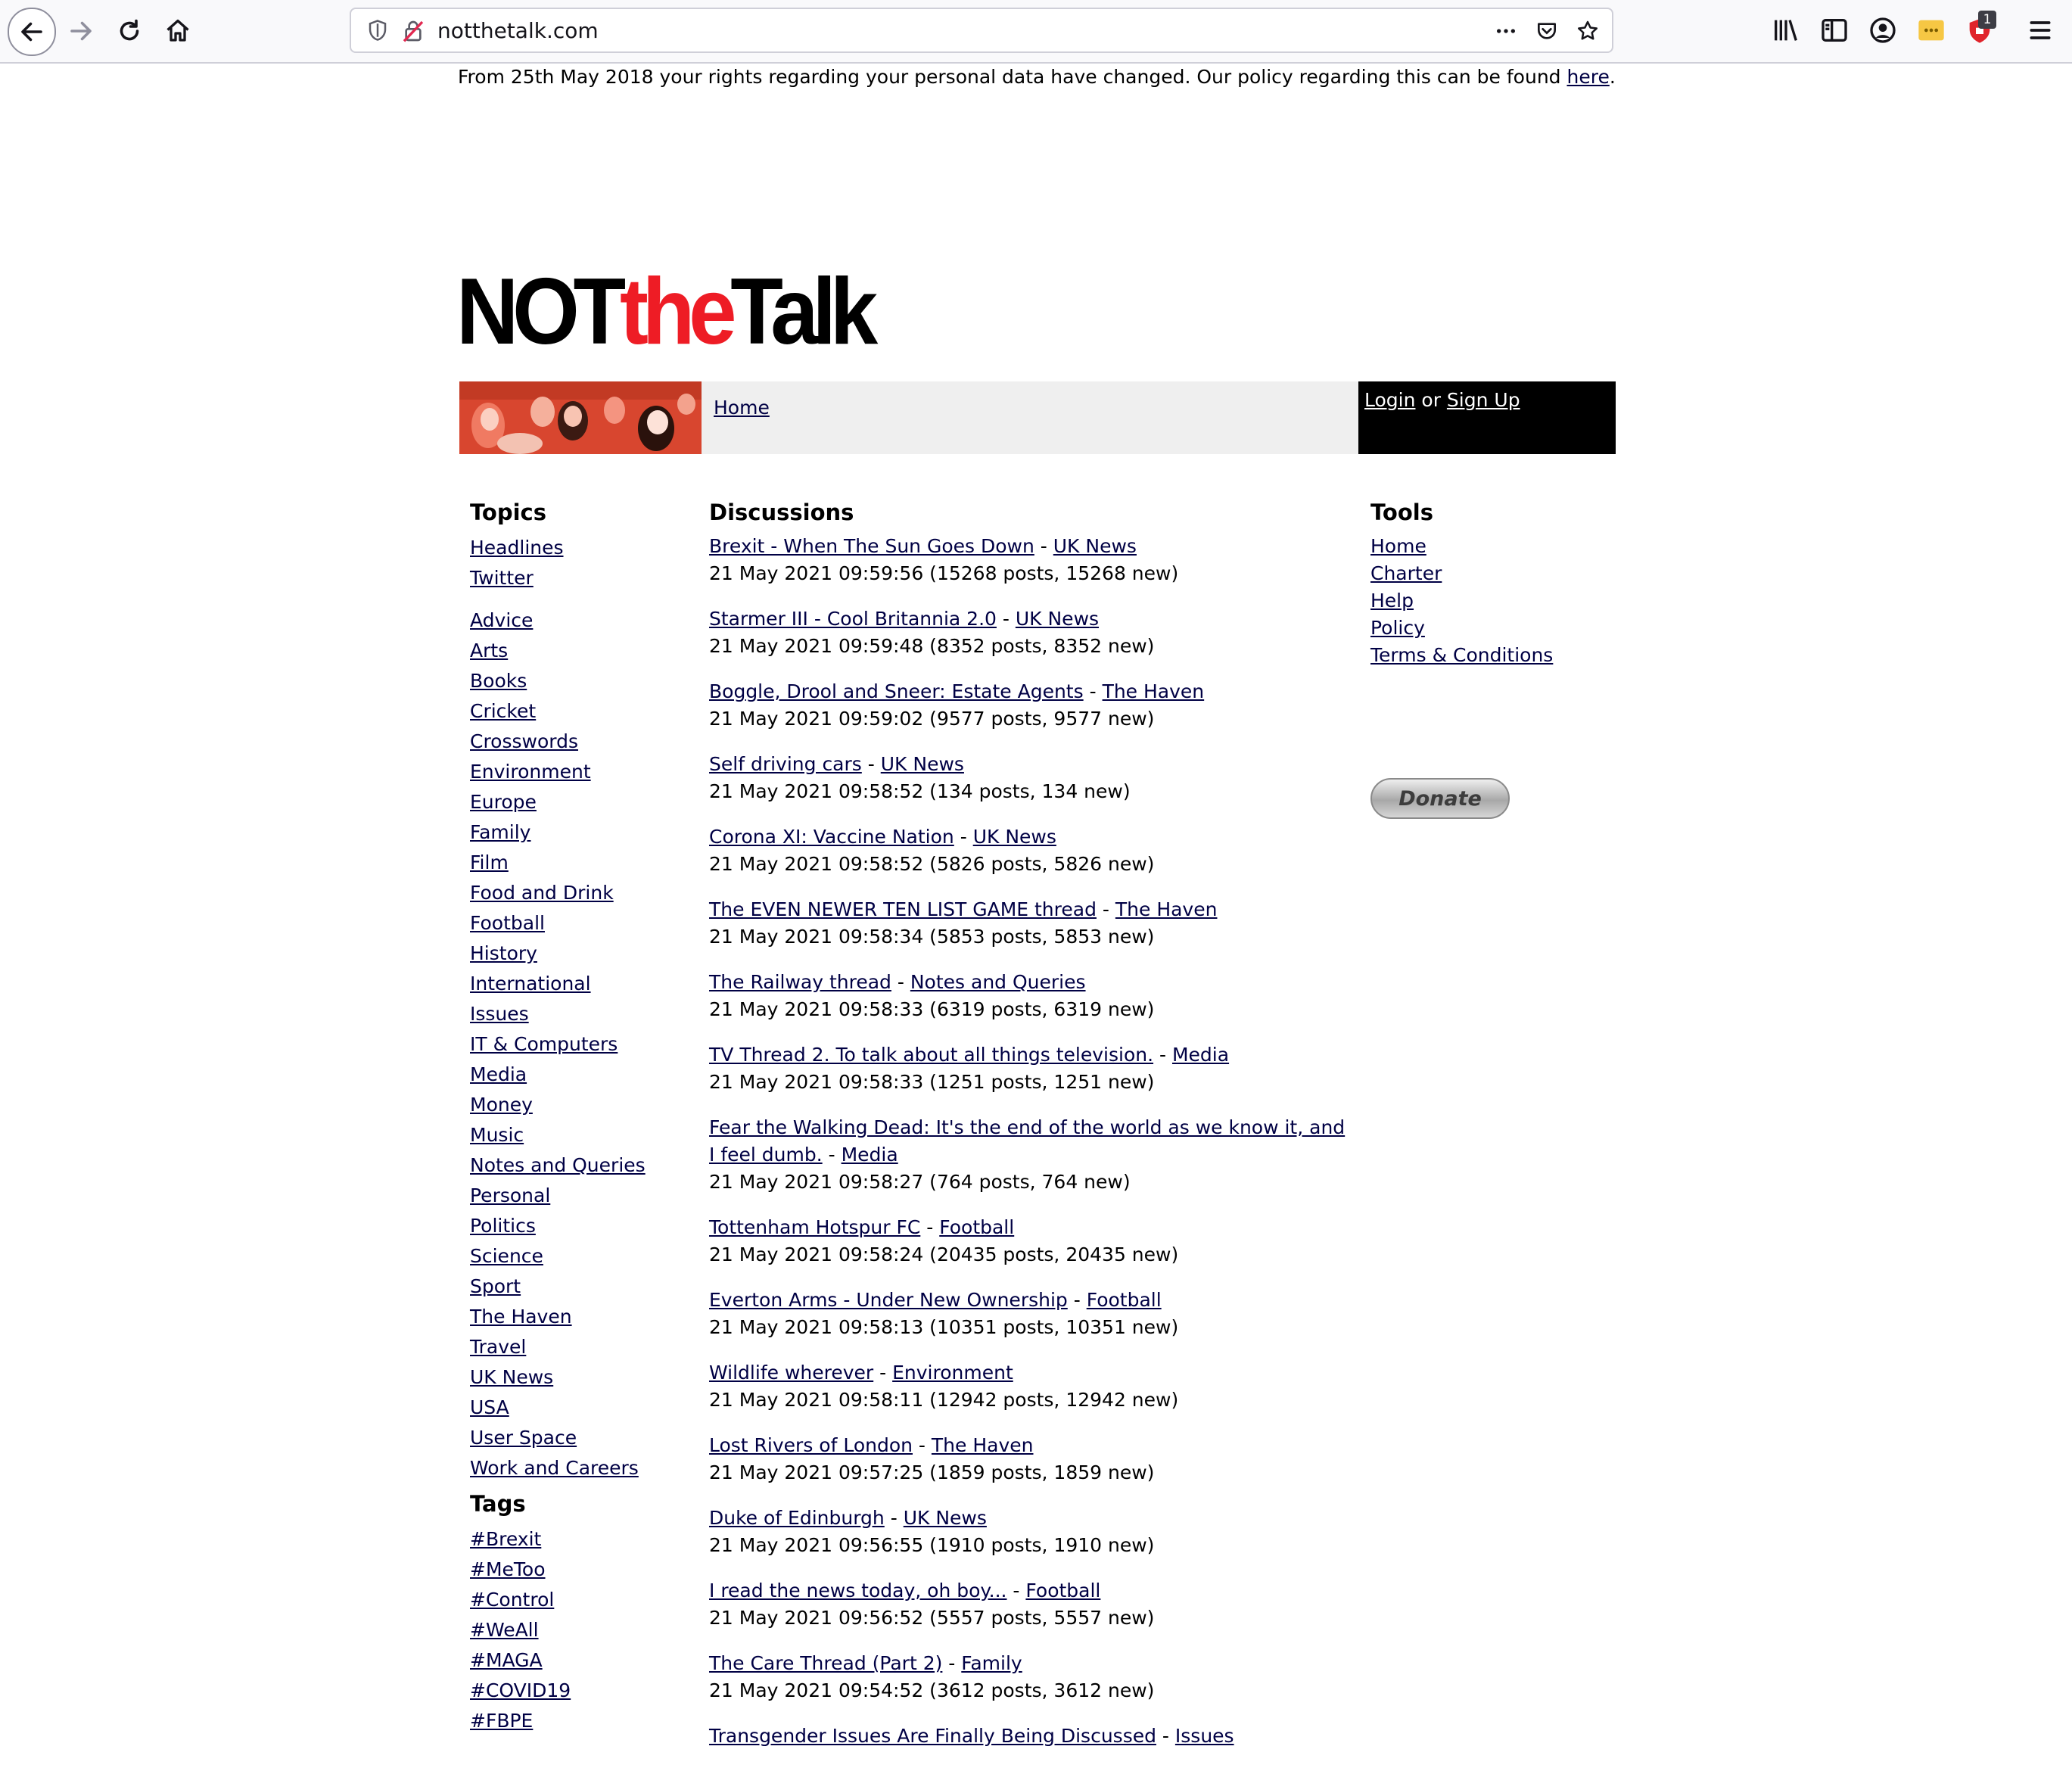 This screenshot has width=2072, height=1768. I want to click on reload-button, so click(129, 31).